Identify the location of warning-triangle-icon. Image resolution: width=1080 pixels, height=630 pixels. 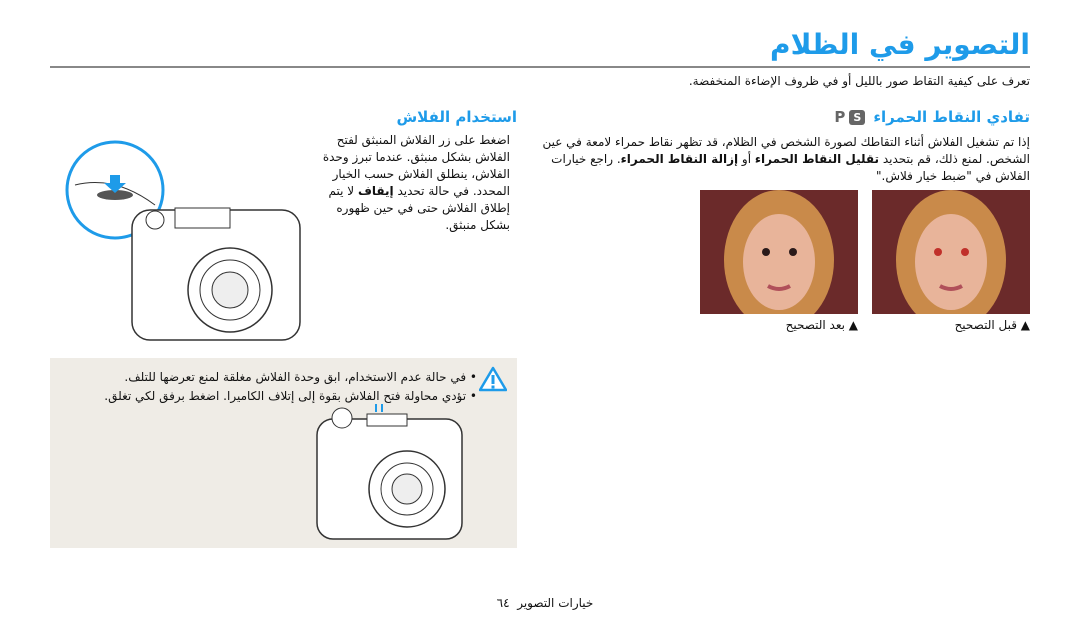
(493, 379).